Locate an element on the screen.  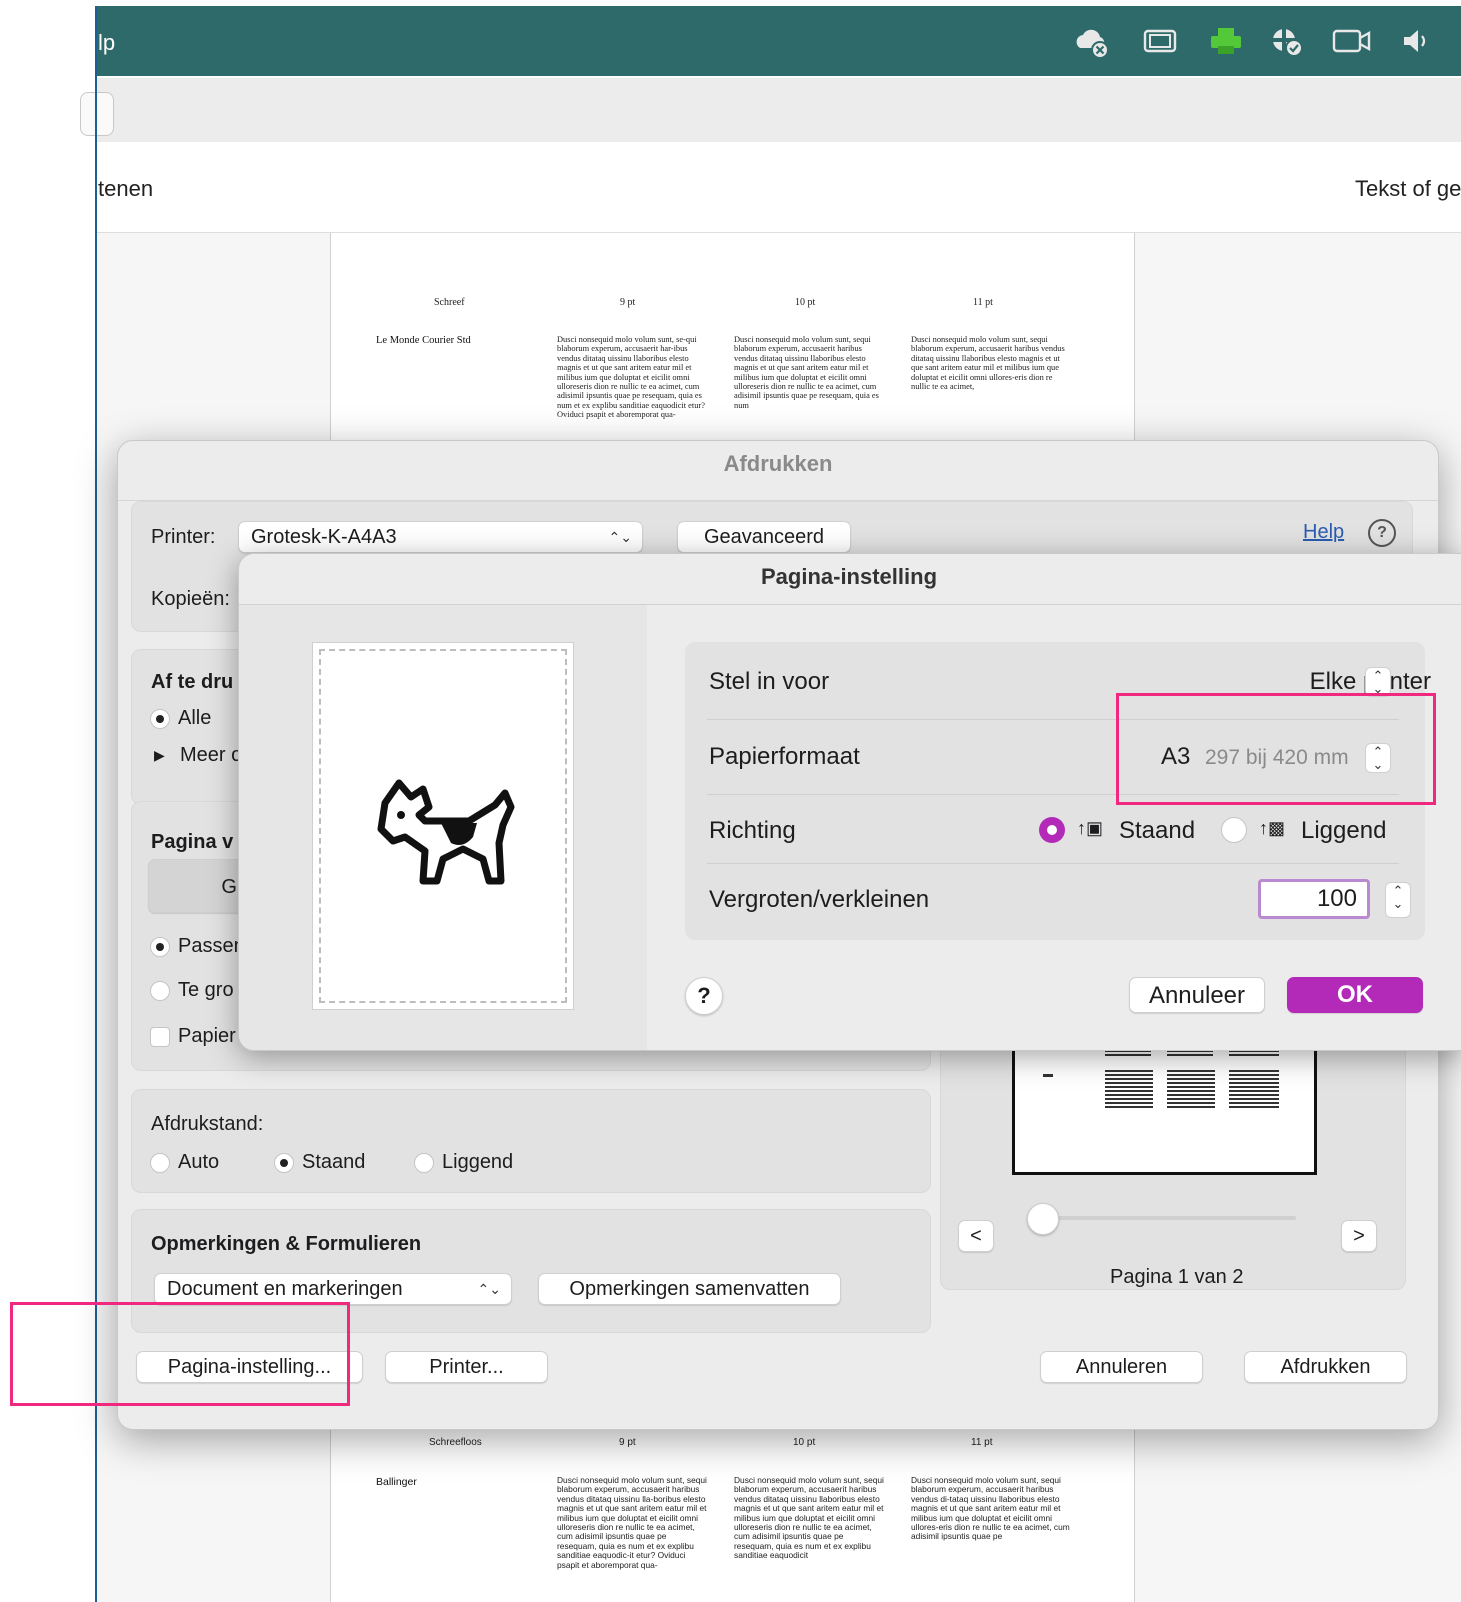
app-title: lp is located at coordinates (107, 42).